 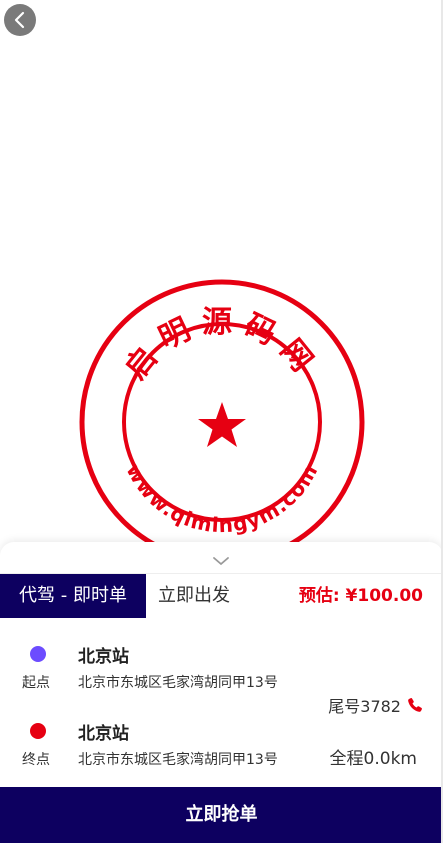 What do you see at coordinates (221, 561) in the screenshot?
I see `chevron-down-icon` at bounding box center [221, 561].